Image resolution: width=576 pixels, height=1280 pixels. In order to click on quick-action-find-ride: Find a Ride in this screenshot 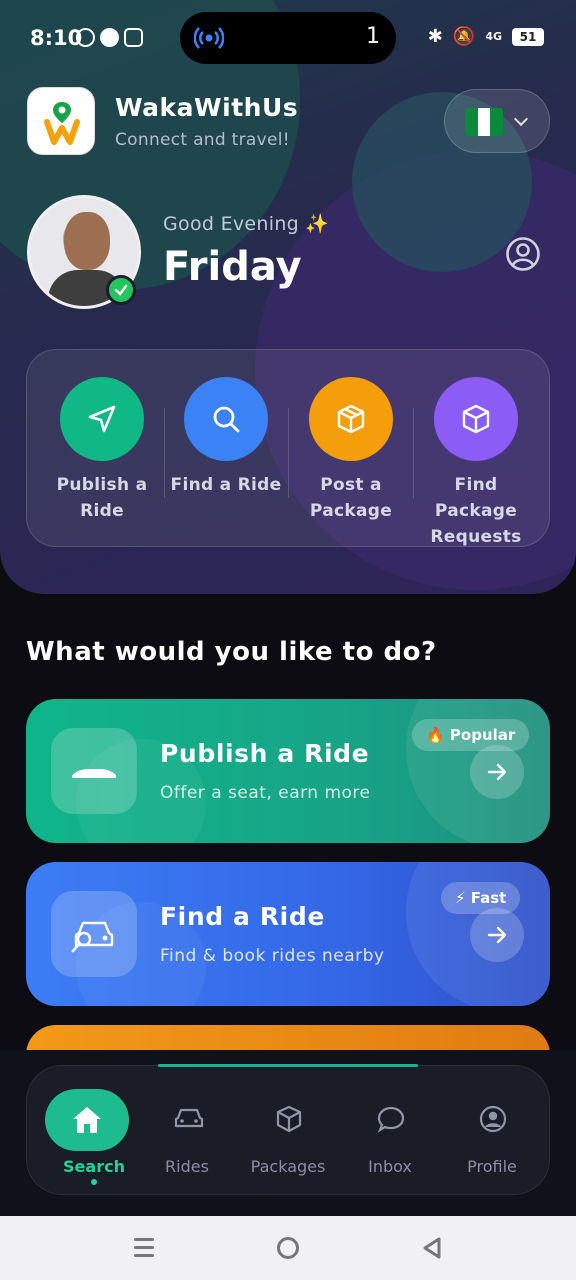, I will do `click(226, 449)`.